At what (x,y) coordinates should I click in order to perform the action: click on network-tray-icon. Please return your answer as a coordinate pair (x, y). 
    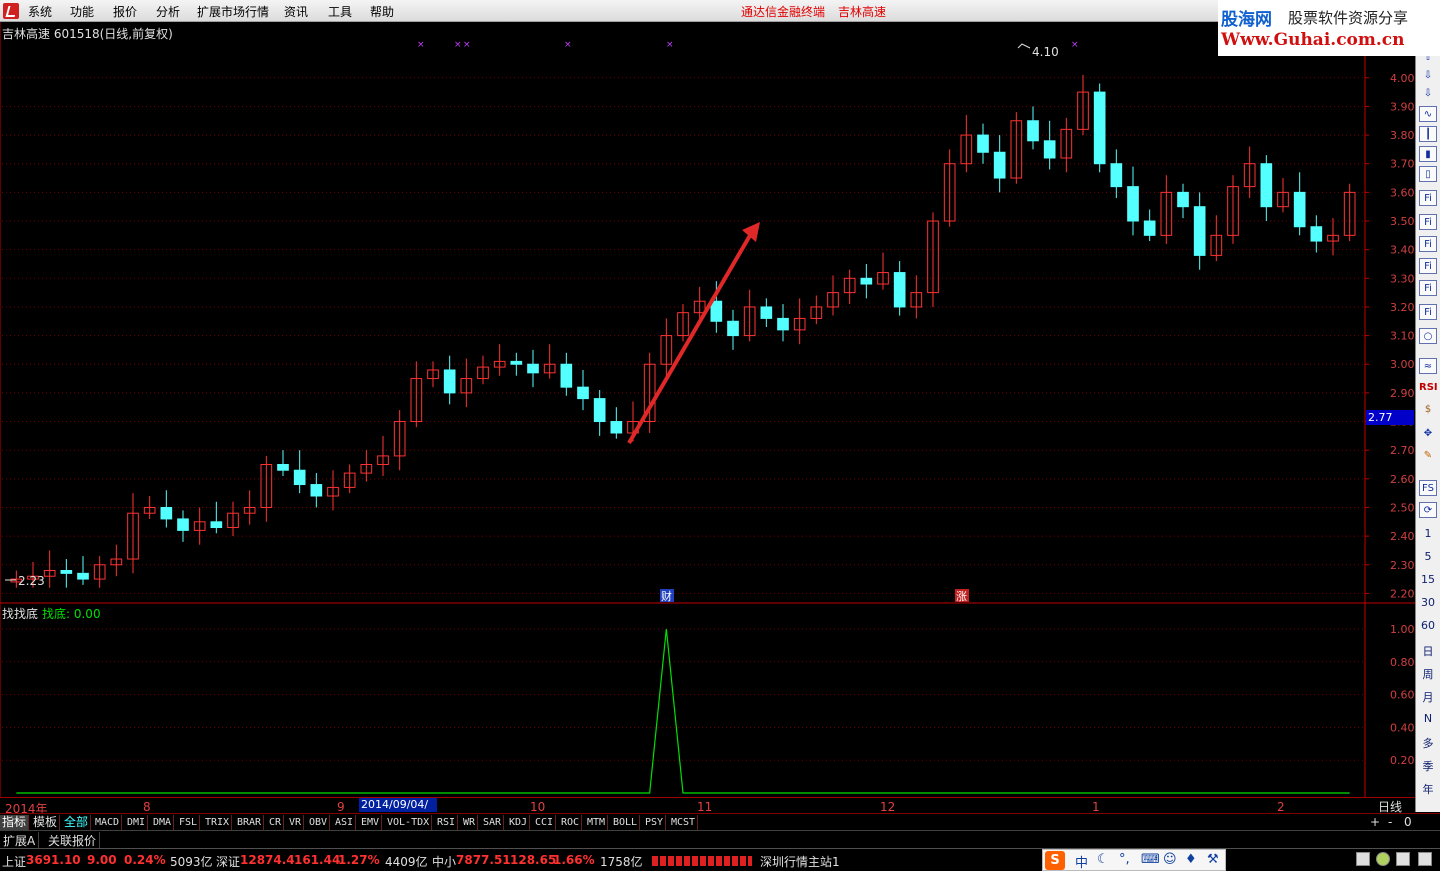
    Looking at the image, I should click on (1403, 859).